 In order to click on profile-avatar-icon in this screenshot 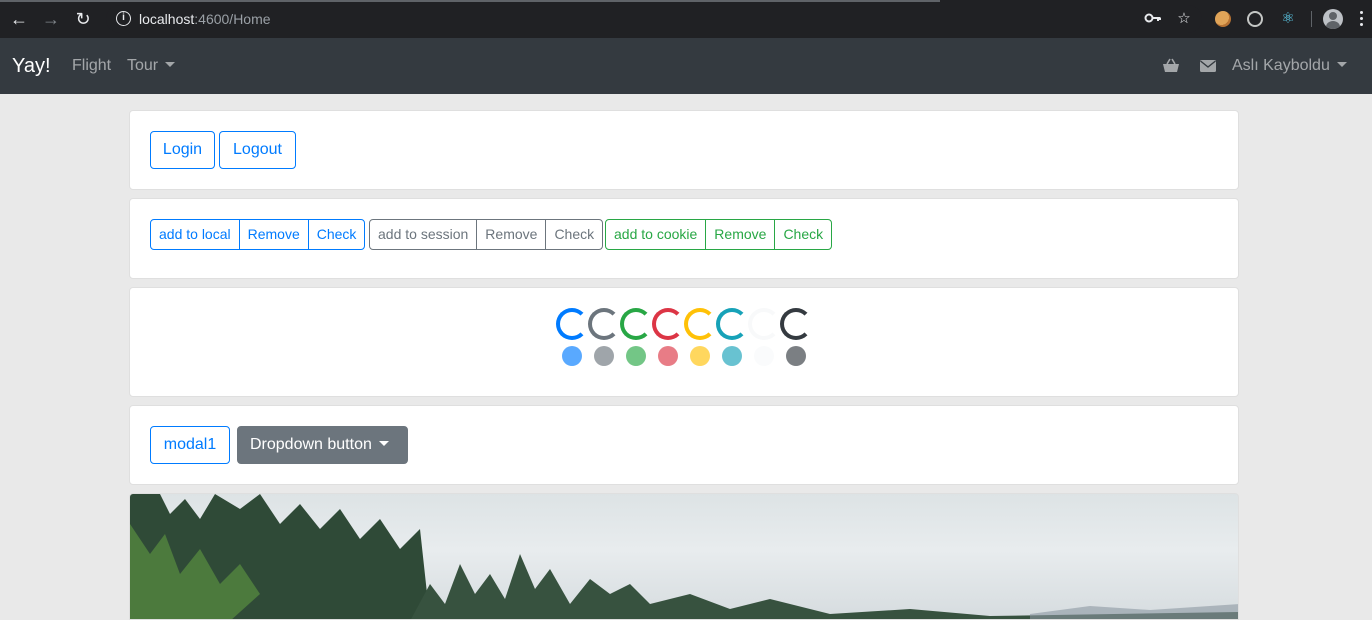, I will do `click(1333, 19)`.